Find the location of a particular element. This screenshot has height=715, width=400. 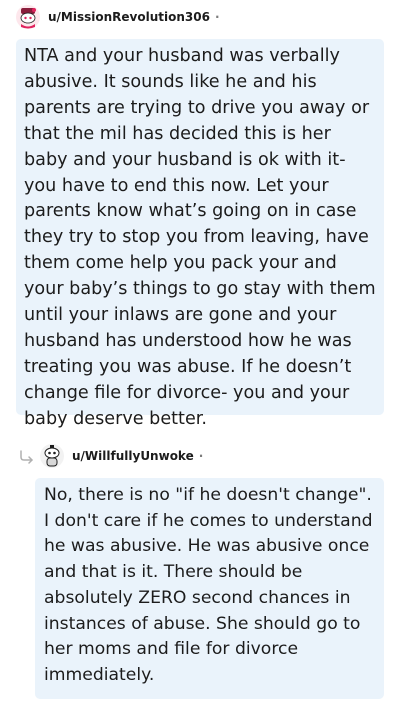

reply-arrow-icon is located at coordinates (27, 456).